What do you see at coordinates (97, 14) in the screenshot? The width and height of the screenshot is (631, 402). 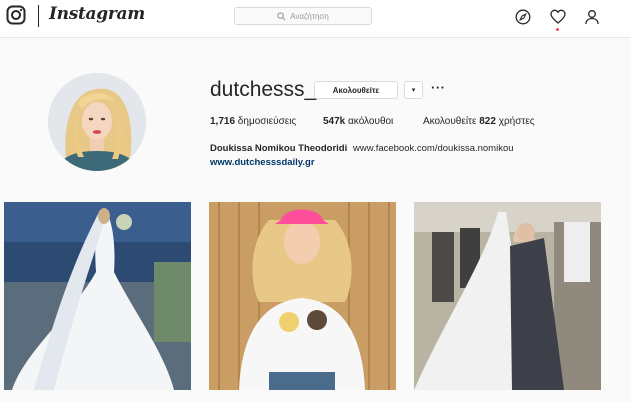 I see `instagram-wordmark: Instagram` at bounding box center [97, 14].